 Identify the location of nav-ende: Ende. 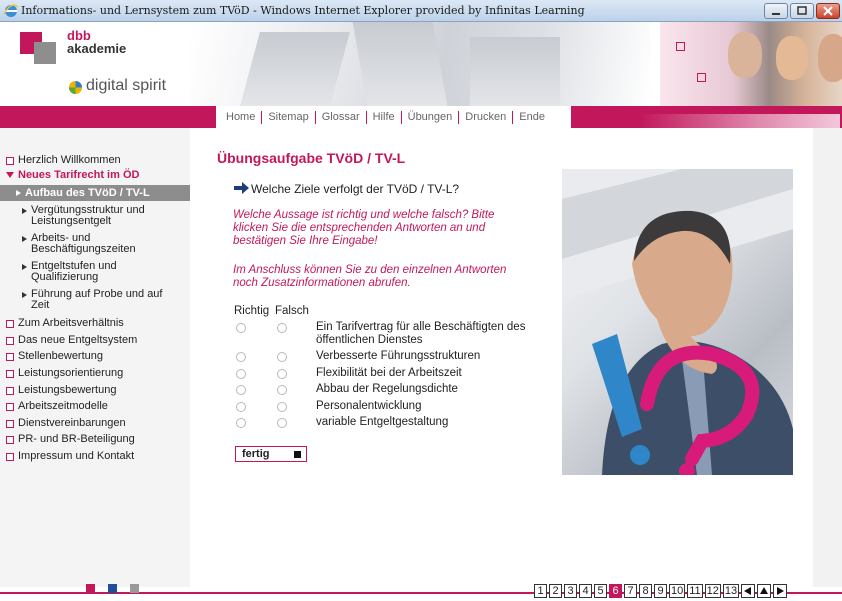
(532, 117).